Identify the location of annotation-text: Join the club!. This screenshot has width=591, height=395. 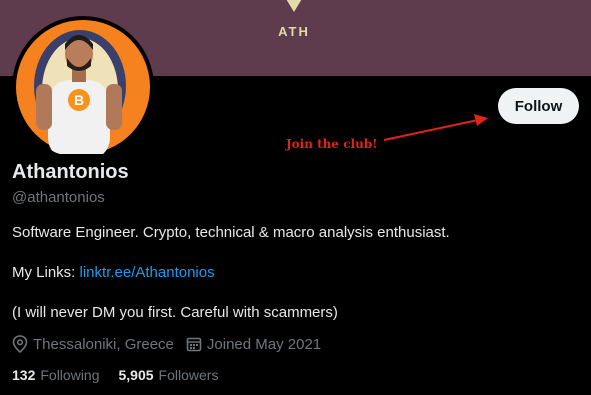
(332, 144).